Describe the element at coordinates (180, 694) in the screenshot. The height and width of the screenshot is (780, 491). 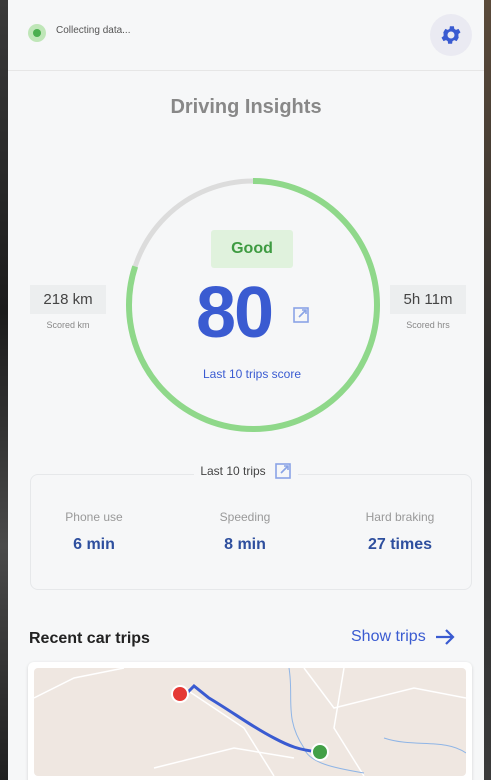
I see `trip-start-marker` at that location.